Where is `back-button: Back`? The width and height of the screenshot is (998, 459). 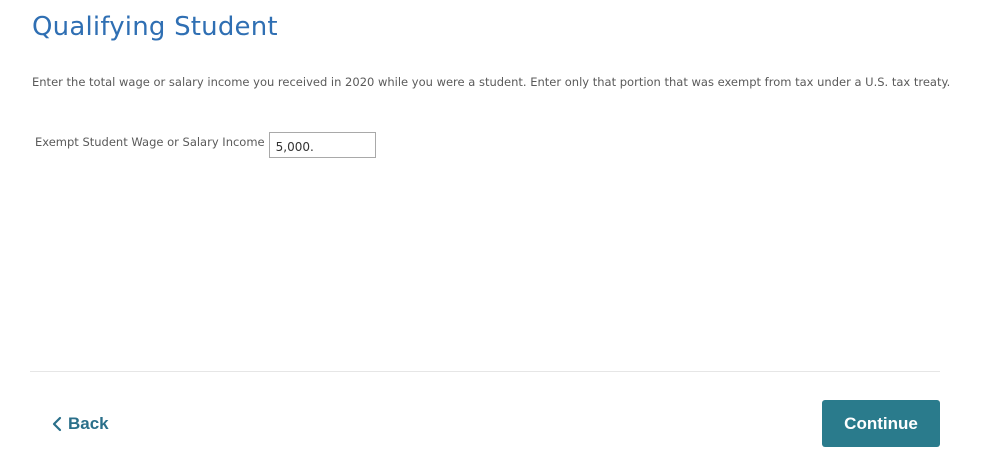 back-button: Back is located at coordinates (80, 424).